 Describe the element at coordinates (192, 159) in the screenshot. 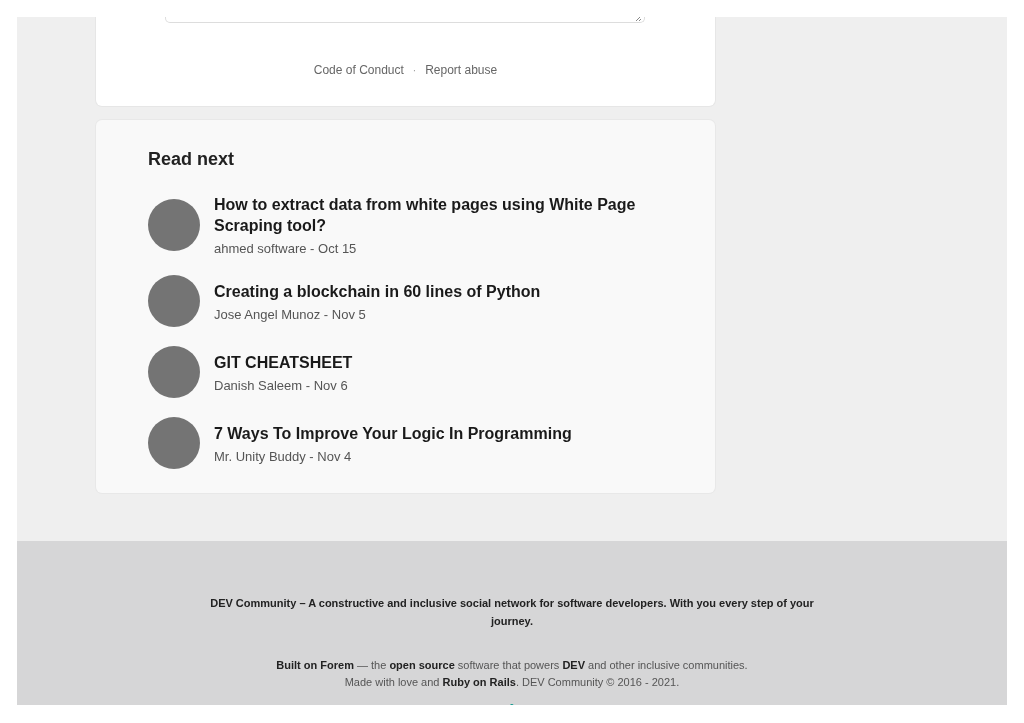

I see `read-next-heading: Read next` at that location.